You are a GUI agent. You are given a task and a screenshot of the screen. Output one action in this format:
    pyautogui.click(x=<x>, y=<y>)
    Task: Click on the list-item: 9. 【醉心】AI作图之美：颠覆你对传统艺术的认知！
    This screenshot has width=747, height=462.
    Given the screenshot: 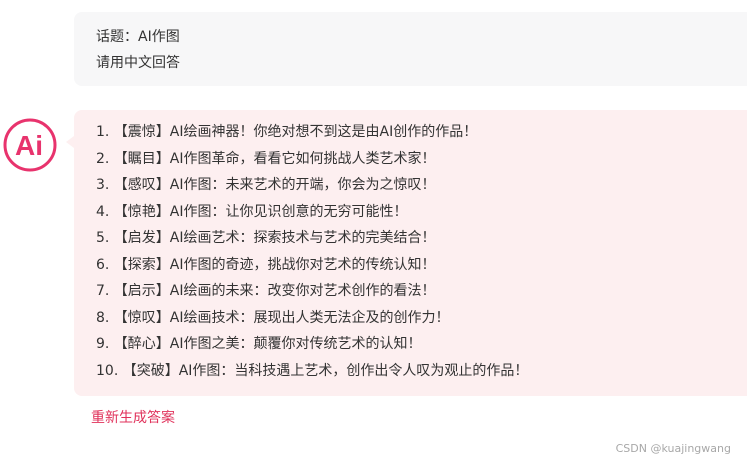 What is the action you would take?
    pyautogui.click(x=259, y=344)
    